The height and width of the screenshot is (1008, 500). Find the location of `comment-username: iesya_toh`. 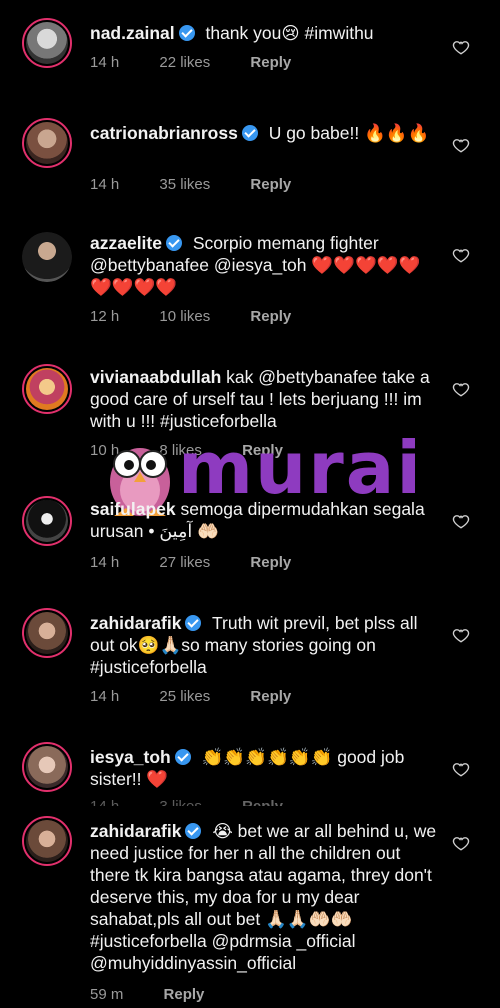

comment-username: iesya_toh is located at coordinates (130, 757).